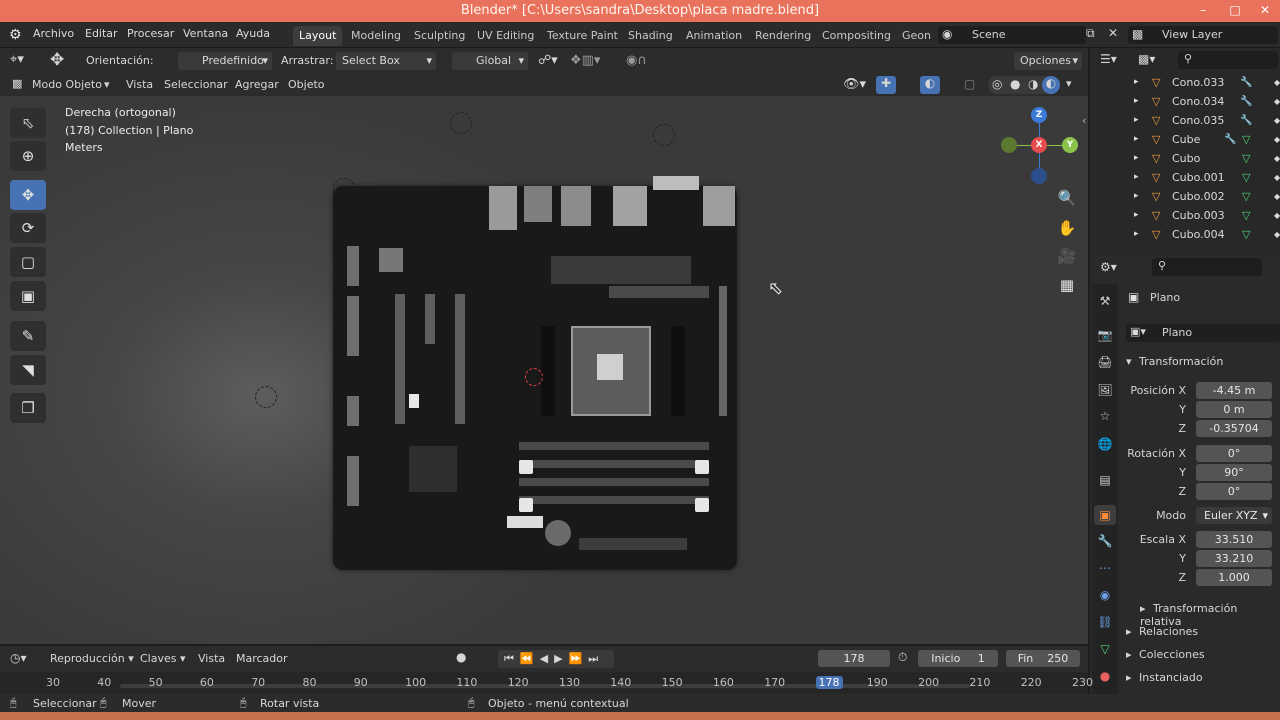 The height and width of the screenshot is (720, 1280). What do you see at coordinates (253, 33) in the screenshot?
I see `menu-help: Ayuda` at bounding box center [253, 33].